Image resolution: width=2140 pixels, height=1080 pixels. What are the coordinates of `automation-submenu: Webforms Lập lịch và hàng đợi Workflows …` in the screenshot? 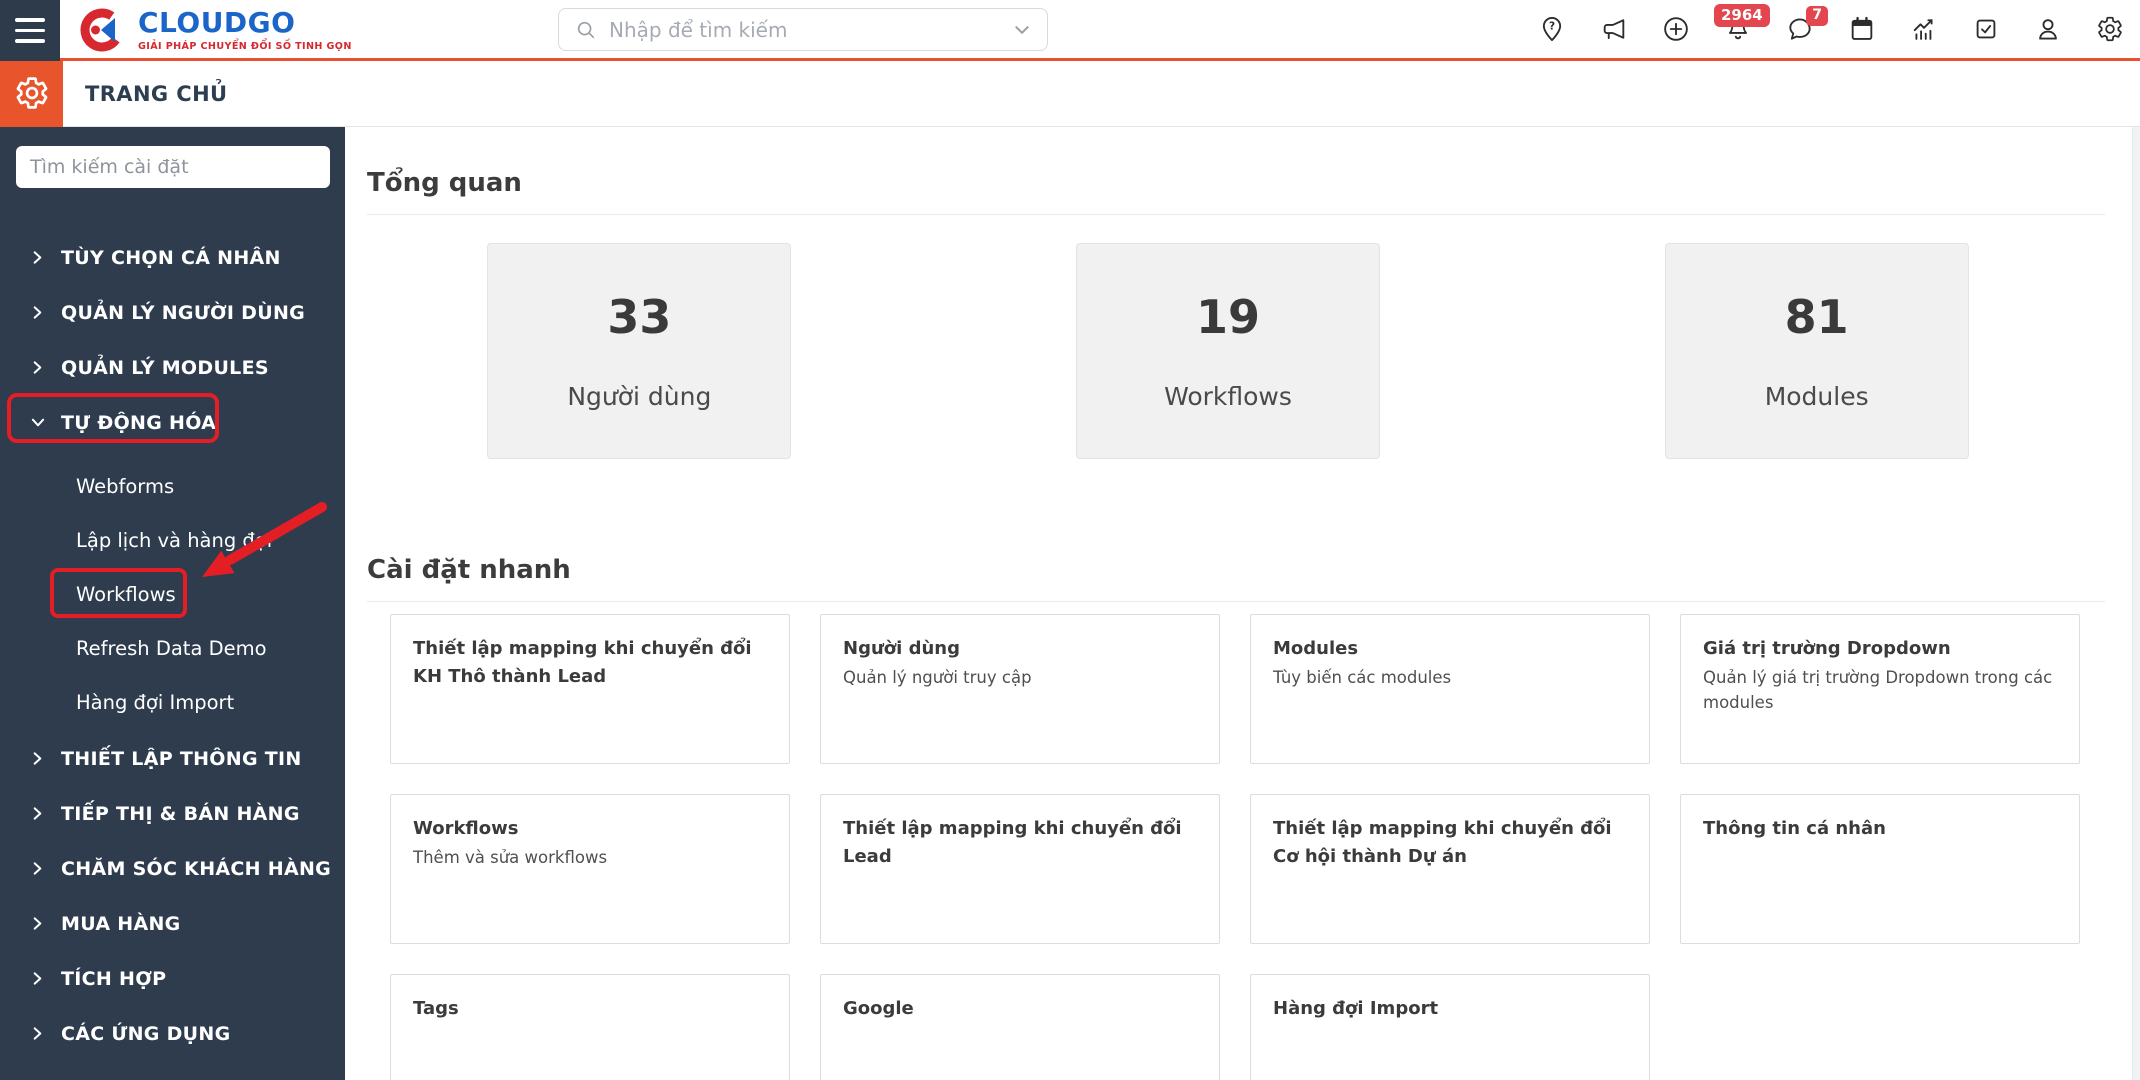 It's located at (172, 594).